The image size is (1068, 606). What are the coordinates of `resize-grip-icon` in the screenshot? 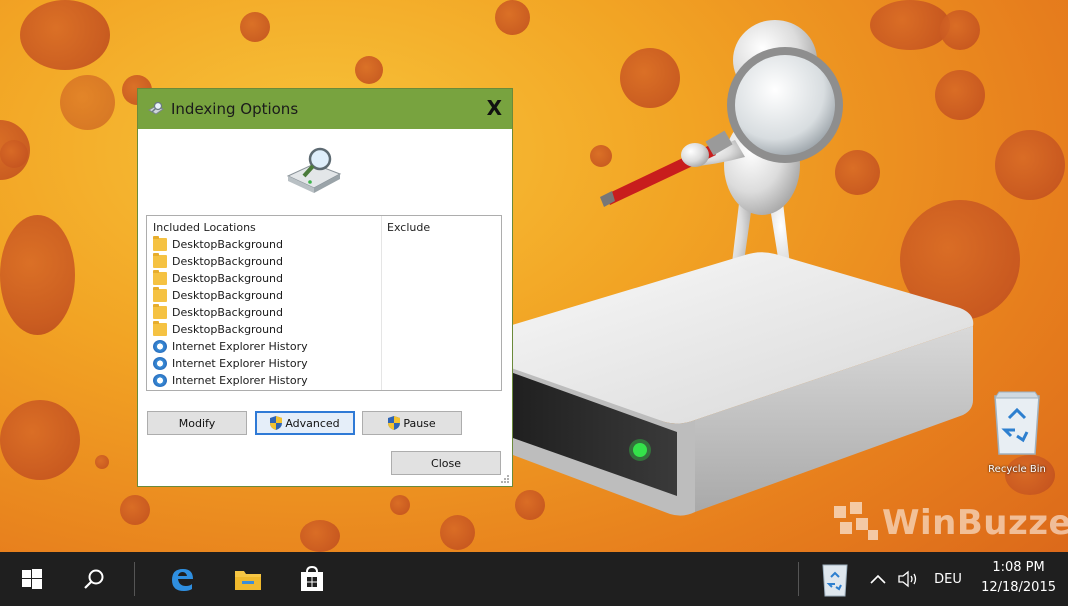 It's located at (505, 479).